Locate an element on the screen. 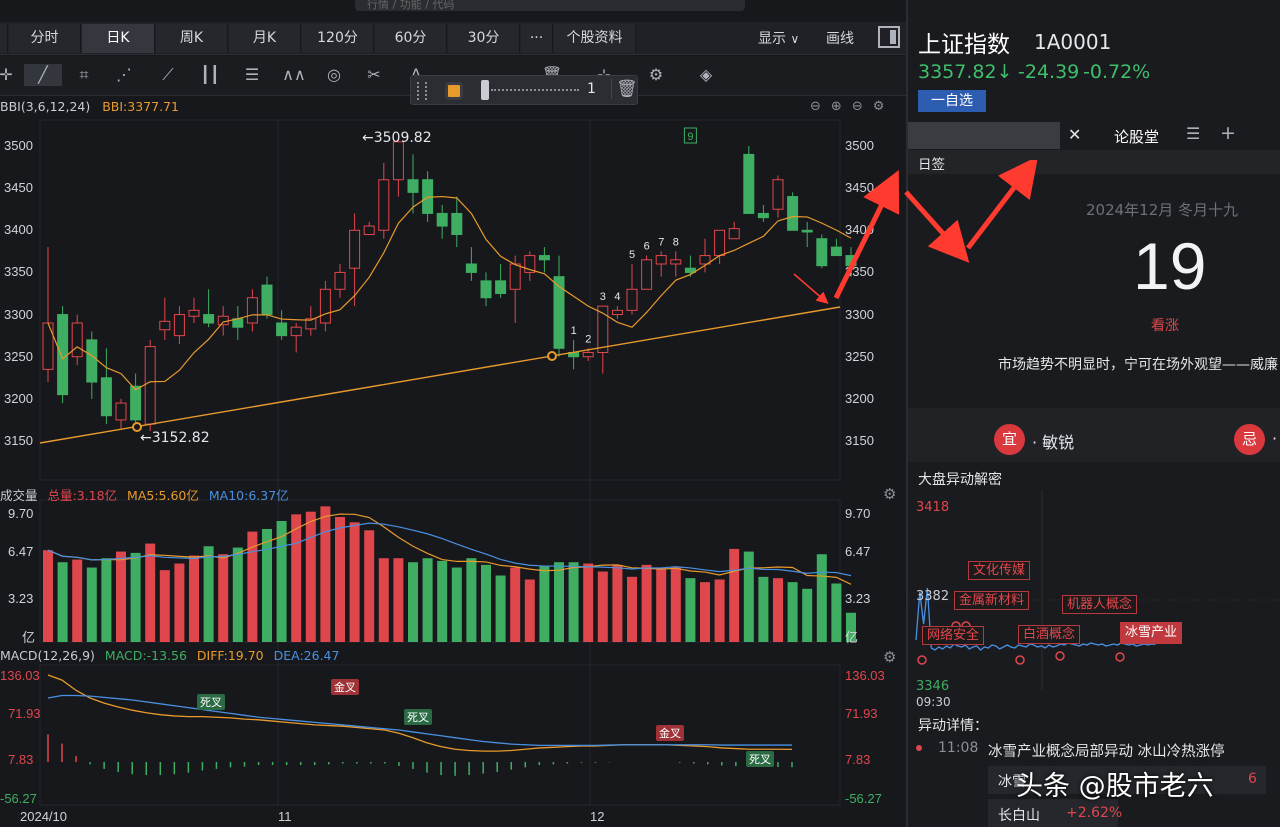  add-tab-icon: + is located at coordinates (1228, 133).